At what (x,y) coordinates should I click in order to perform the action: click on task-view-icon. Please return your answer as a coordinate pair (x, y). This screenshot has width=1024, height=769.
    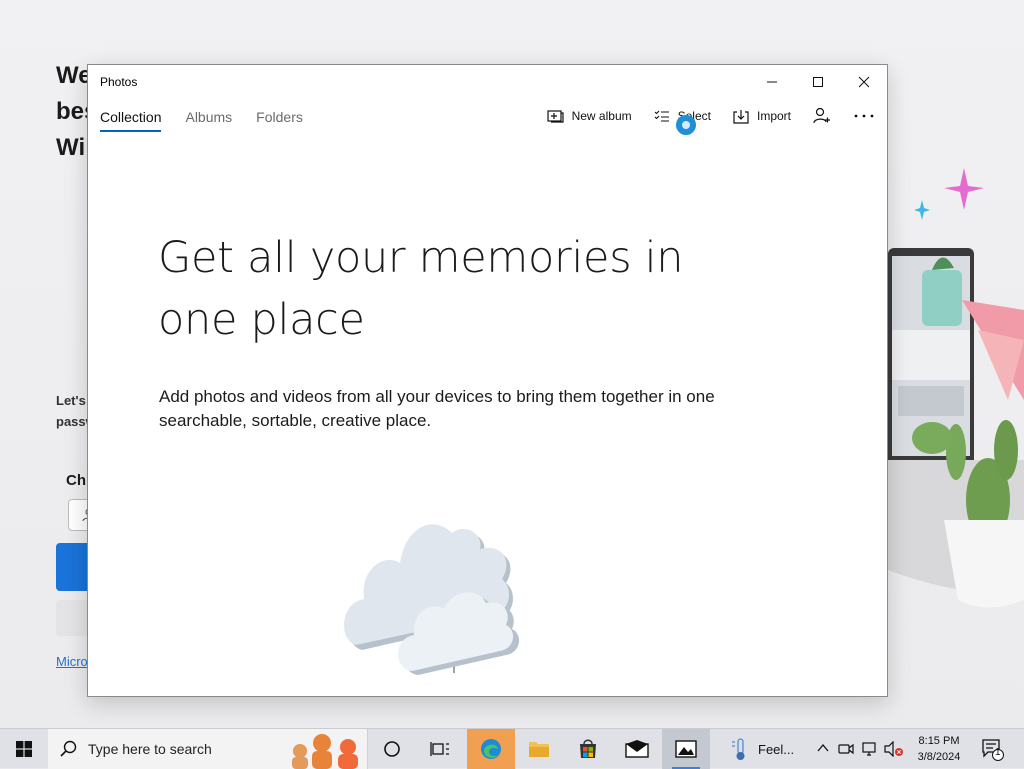
    Looking at the image, I should click on (439, 749).